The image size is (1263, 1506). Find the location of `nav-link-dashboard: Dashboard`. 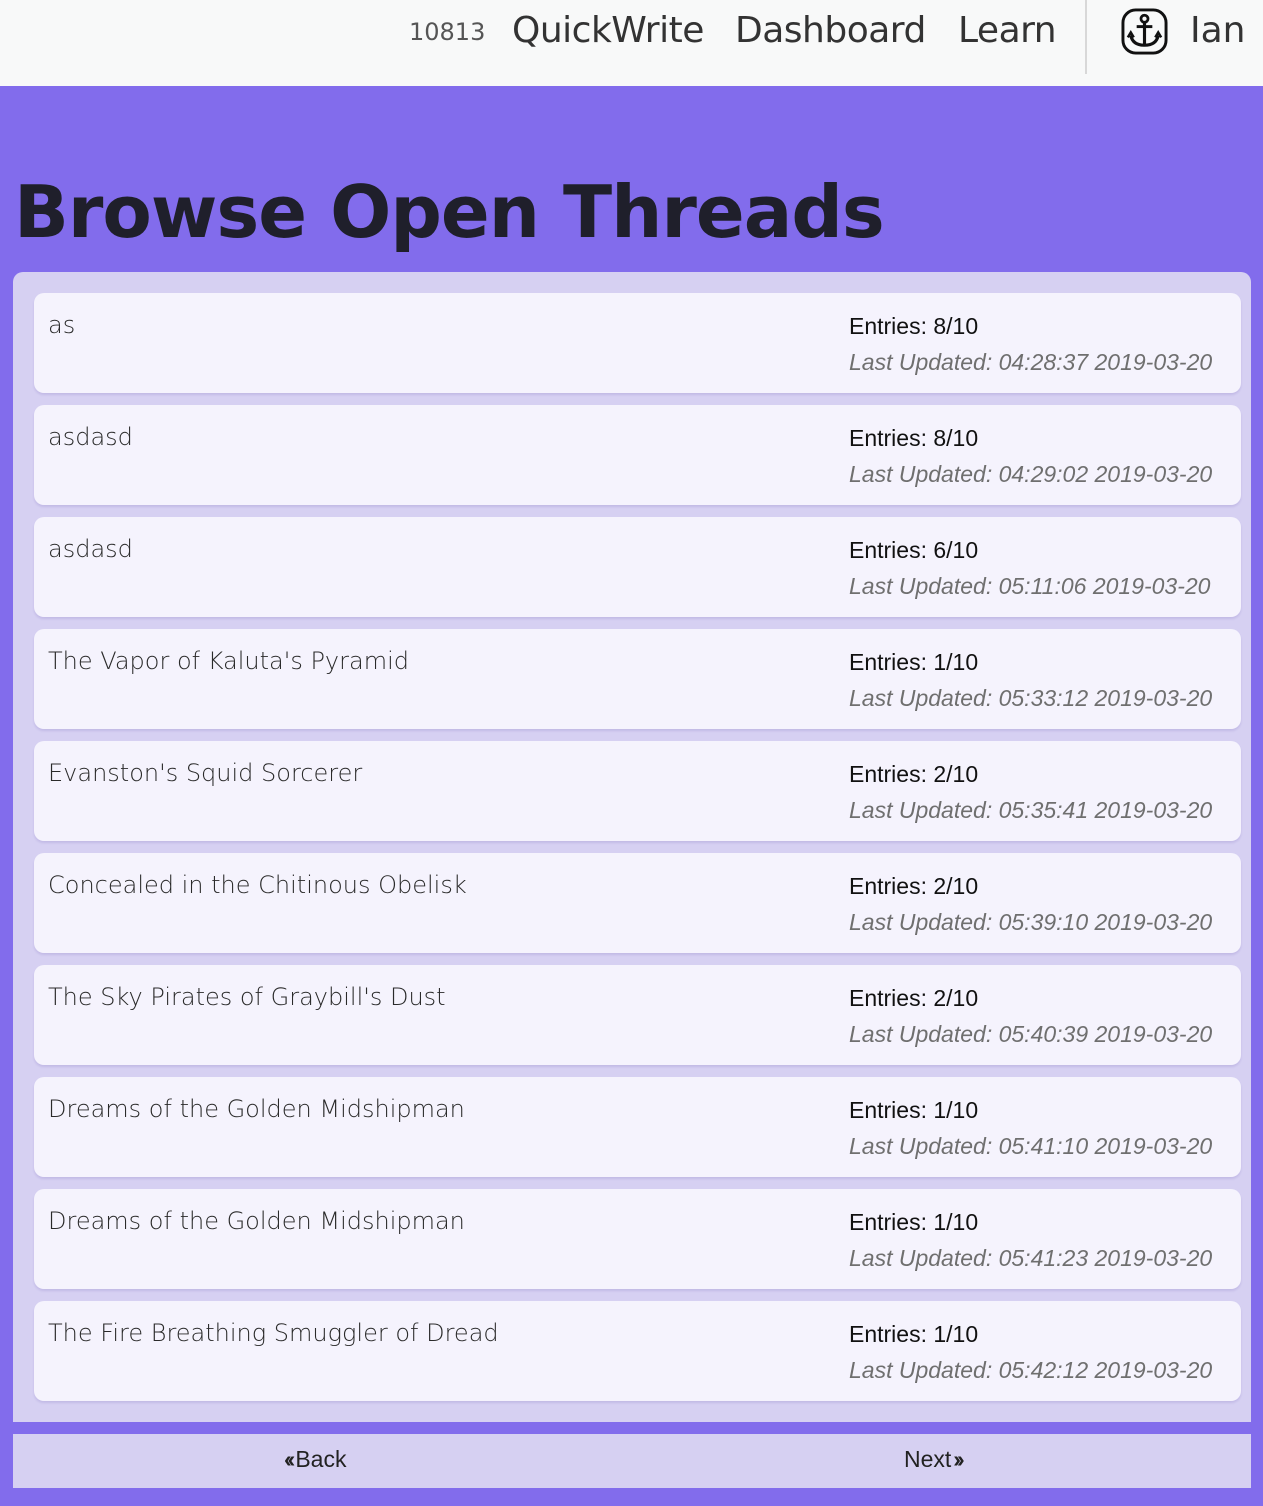

nav-link-dashboard: Dashboard is located at coordinates (830, 30).